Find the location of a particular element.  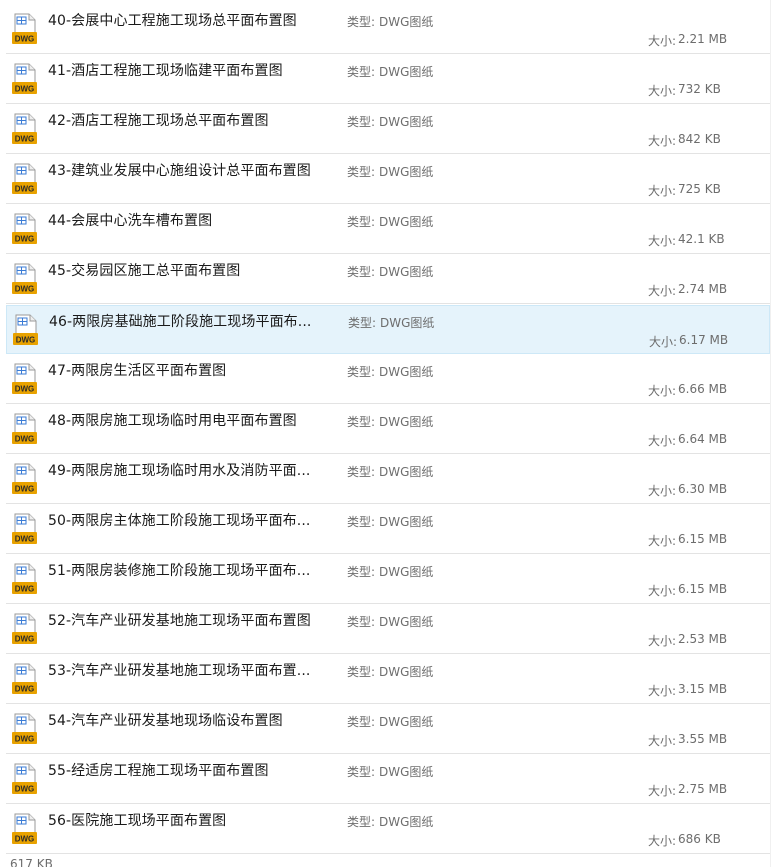

size-value: 6.64 MB is located at coordinates (703, 439).